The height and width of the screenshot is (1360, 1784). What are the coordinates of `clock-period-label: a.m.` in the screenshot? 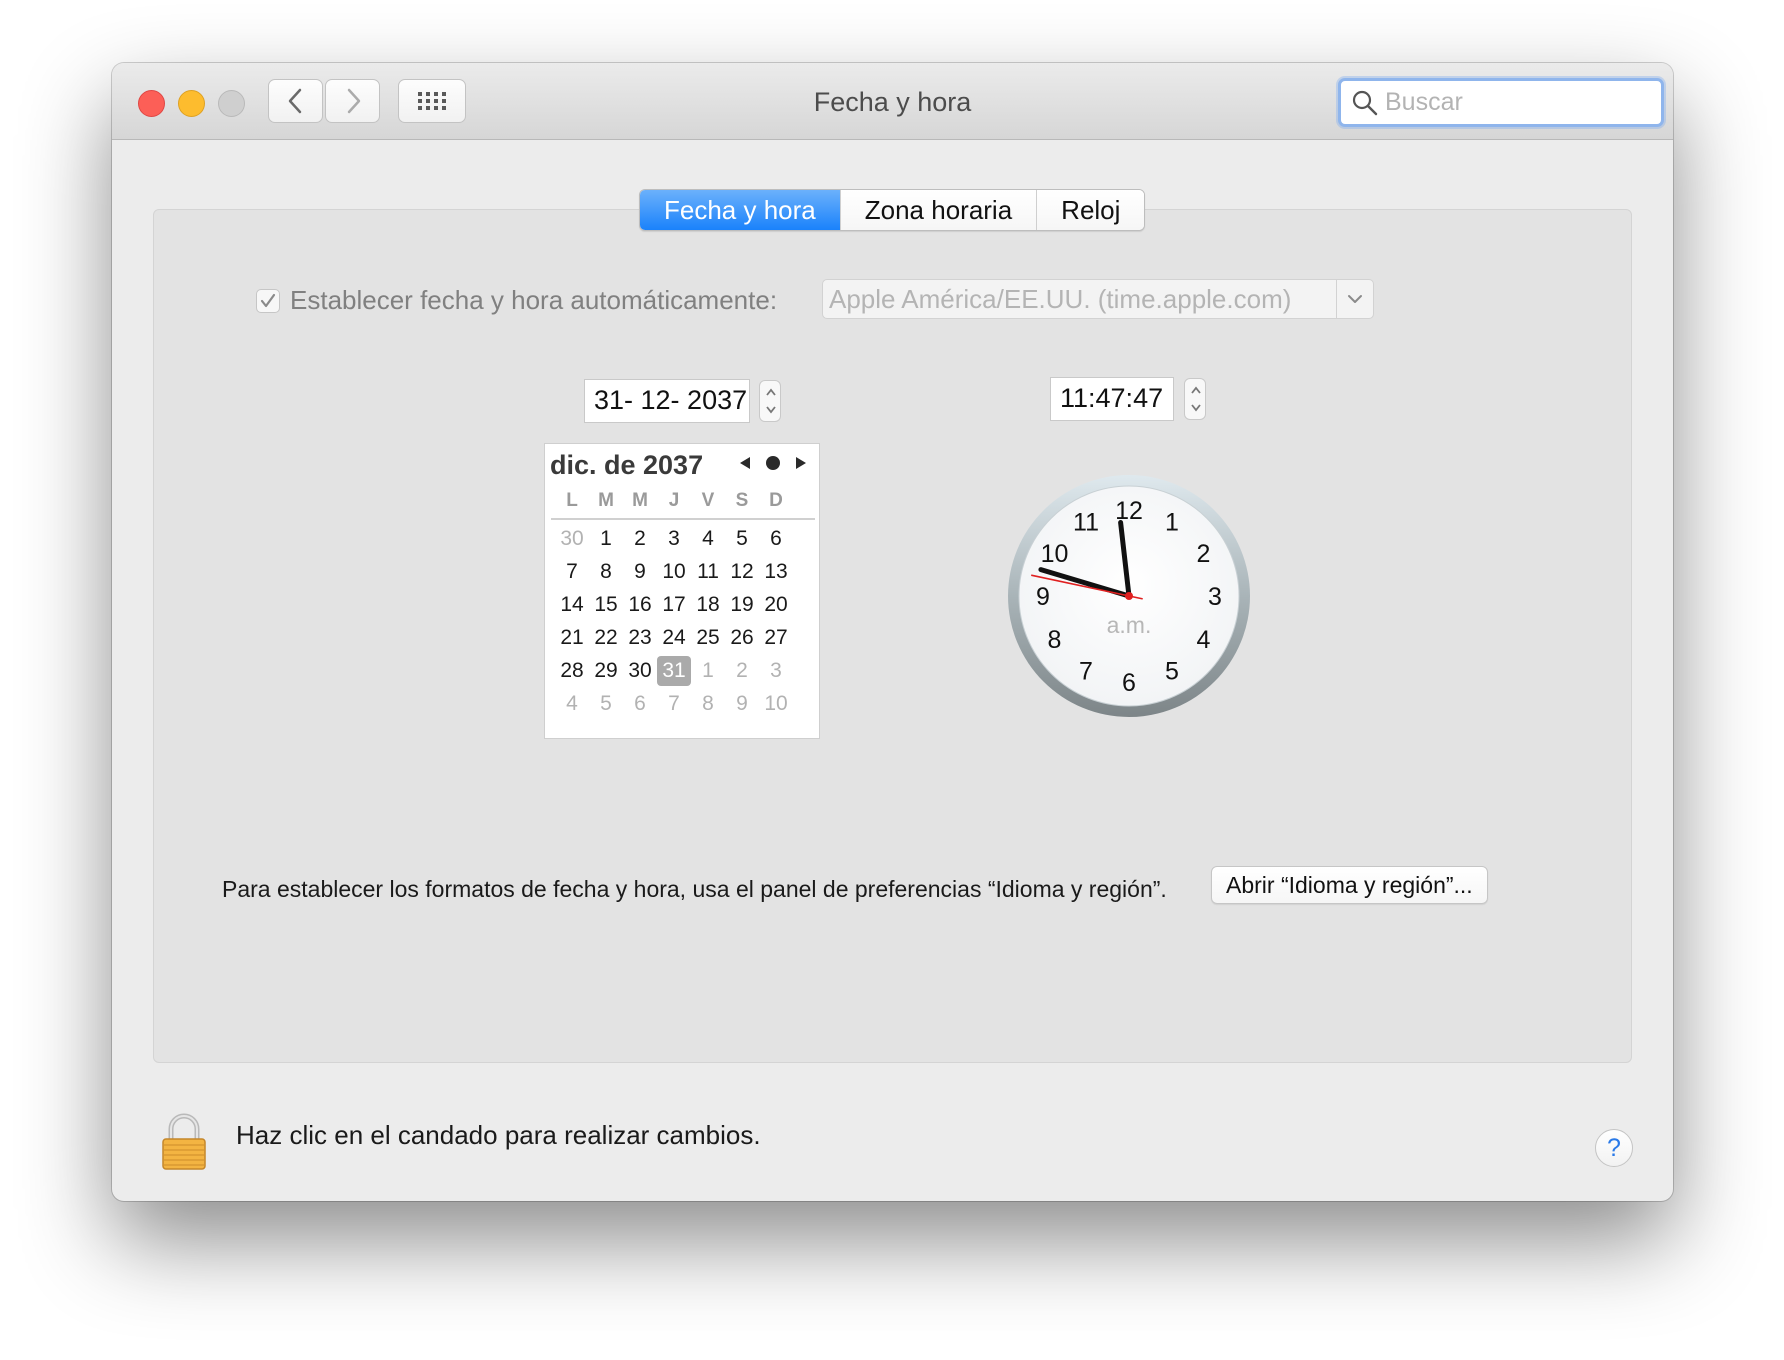 It's located at (1129, 625).